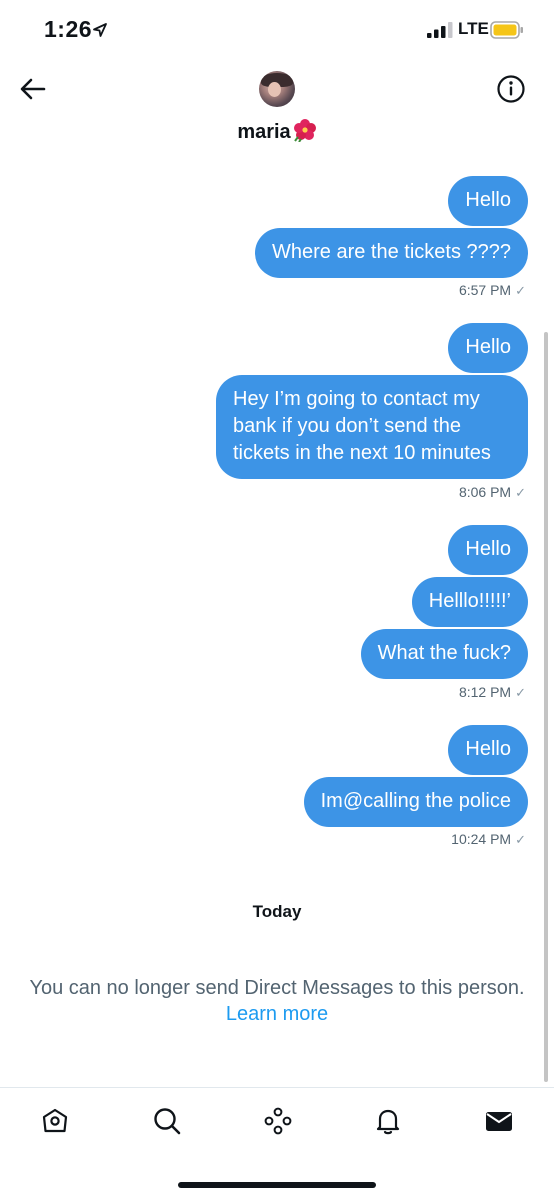 This screenshot has width=554, height=1200. Describe the element at coordinates (415, 802) in the screenshot. I see `message-bubble: Im@calling the police` at that location.